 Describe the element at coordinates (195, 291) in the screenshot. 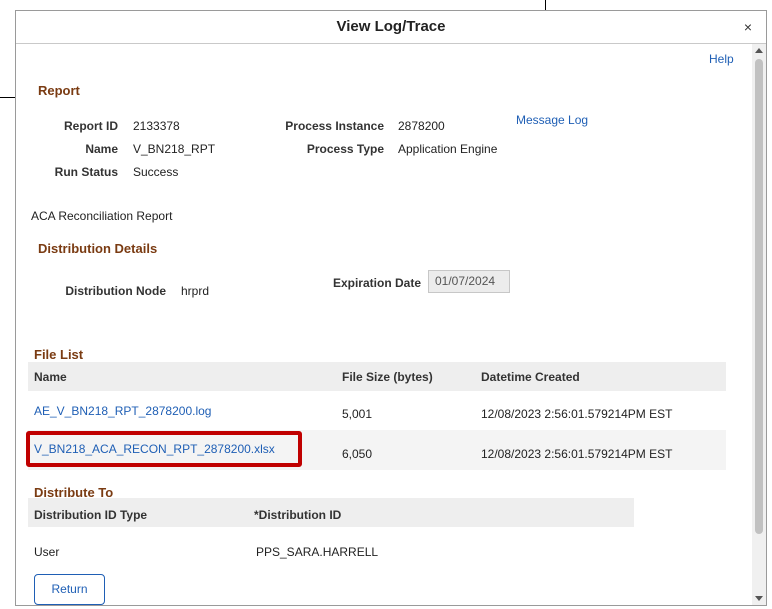

I see `distribution-node-value: hrprd` at that location.